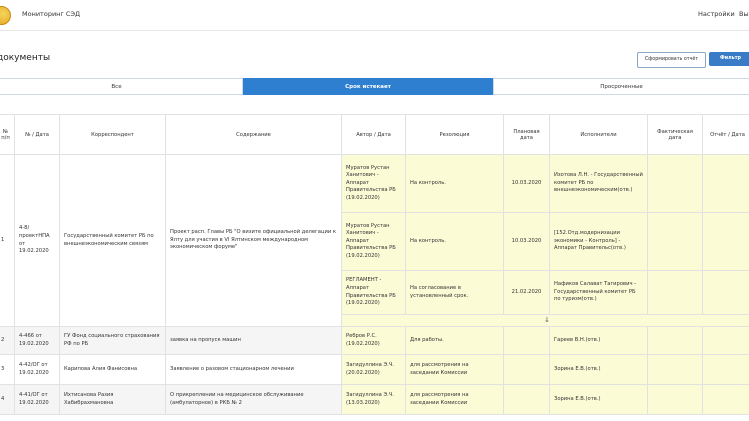  What do you see at coordinates (253, 369) in the screenshot?
I see `cell-content: Заявление о разовом стационарном лечении` at bounding box center [253, 369].